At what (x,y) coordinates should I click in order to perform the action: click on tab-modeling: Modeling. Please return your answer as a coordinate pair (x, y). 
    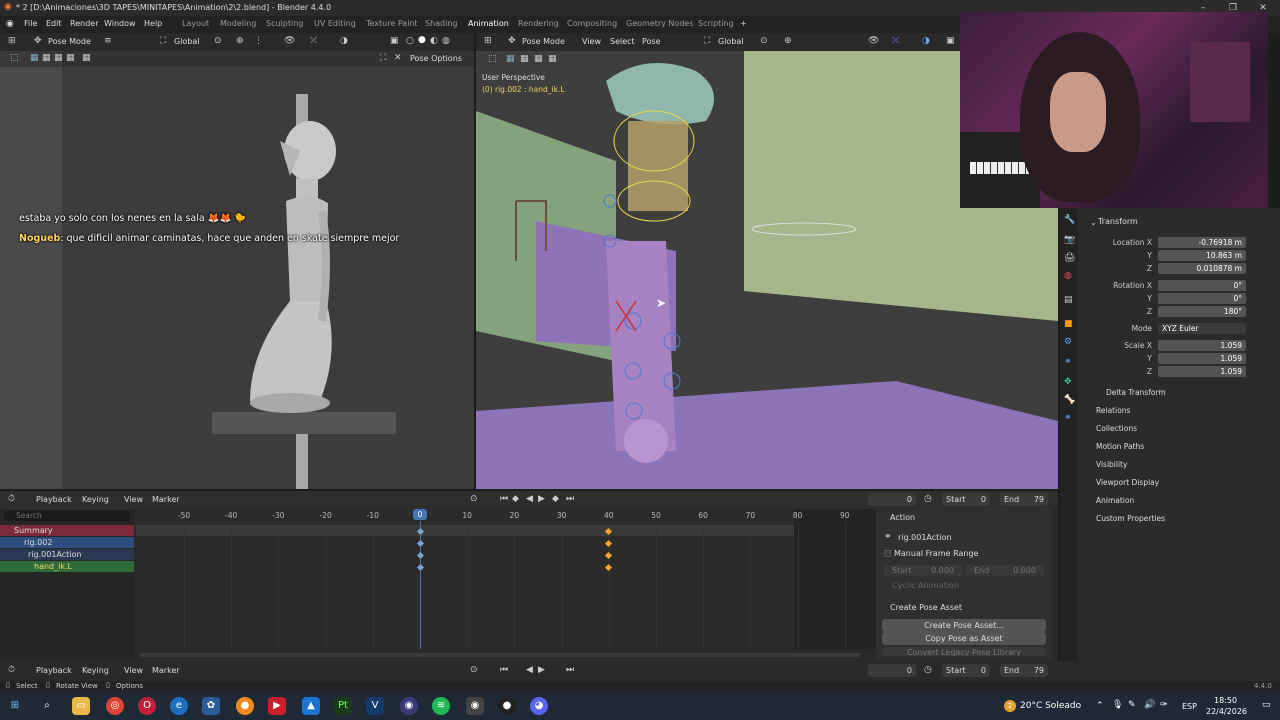
    Looking at the image, I should click on (238, 23).